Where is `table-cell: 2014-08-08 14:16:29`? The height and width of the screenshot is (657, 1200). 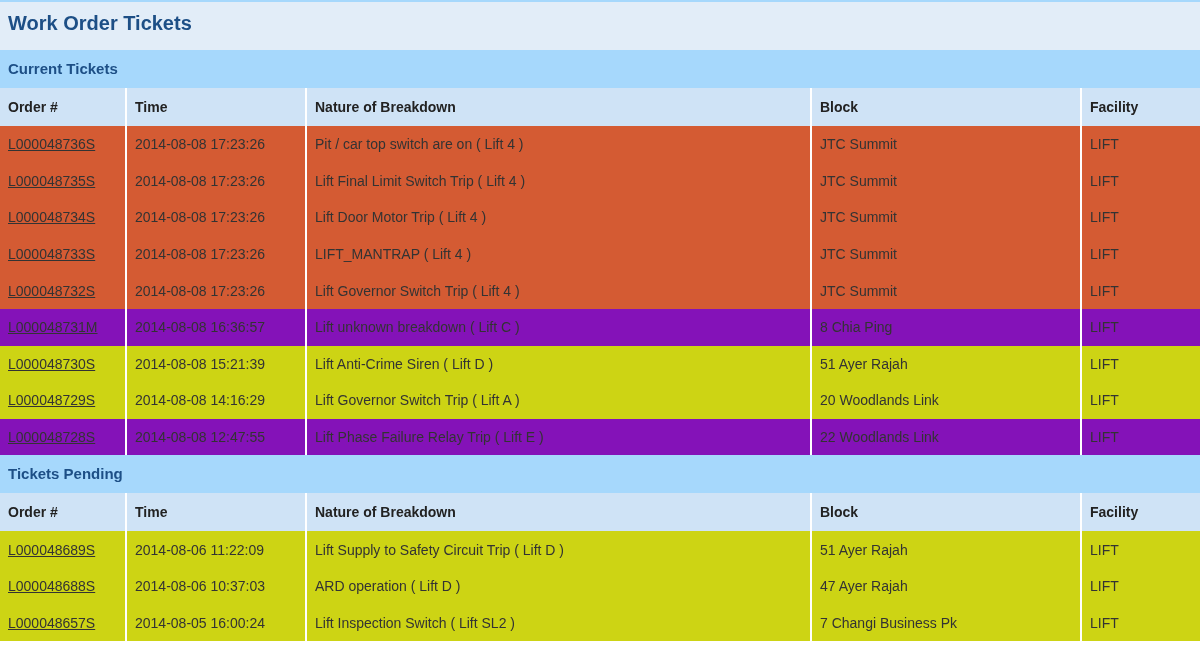 table-cell: 2014-08-08 14:16:29 is located at coordinates (216, 400).